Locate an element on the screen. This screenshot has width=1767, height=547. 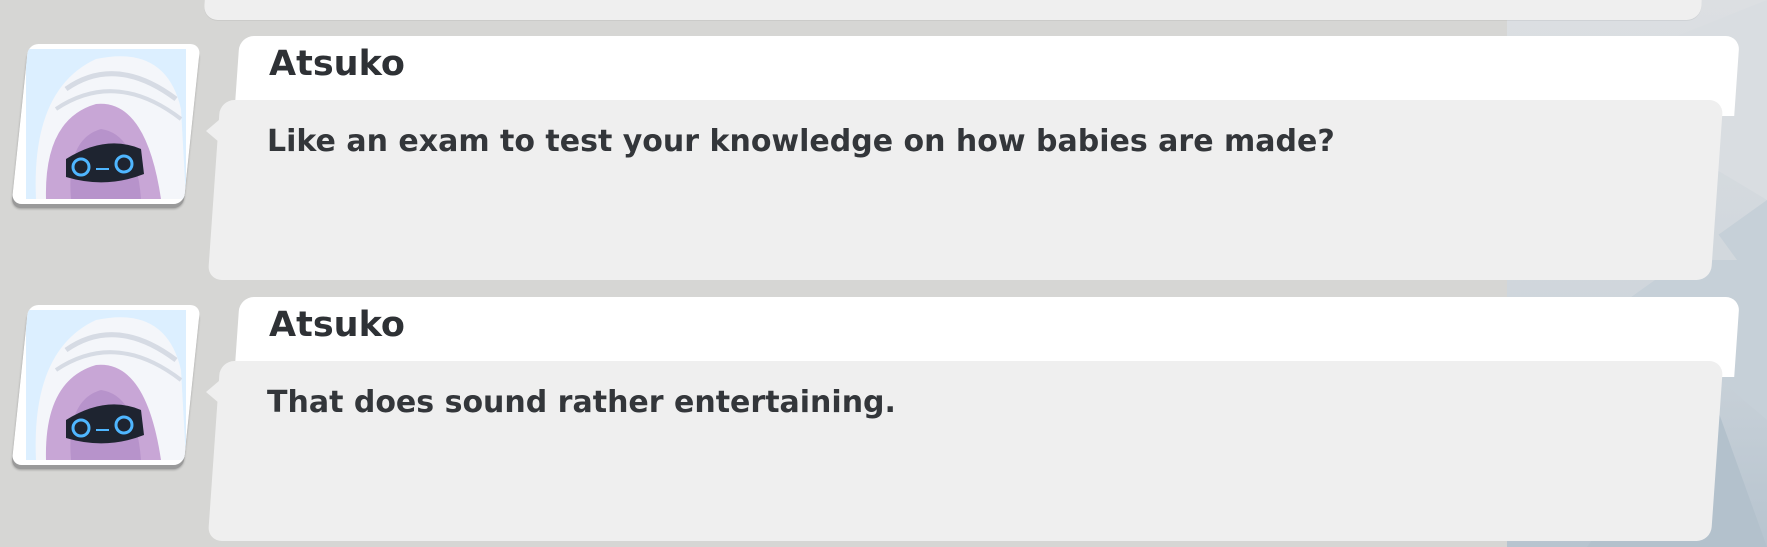
previous-message-bubble is located at coordinates (953, 10).